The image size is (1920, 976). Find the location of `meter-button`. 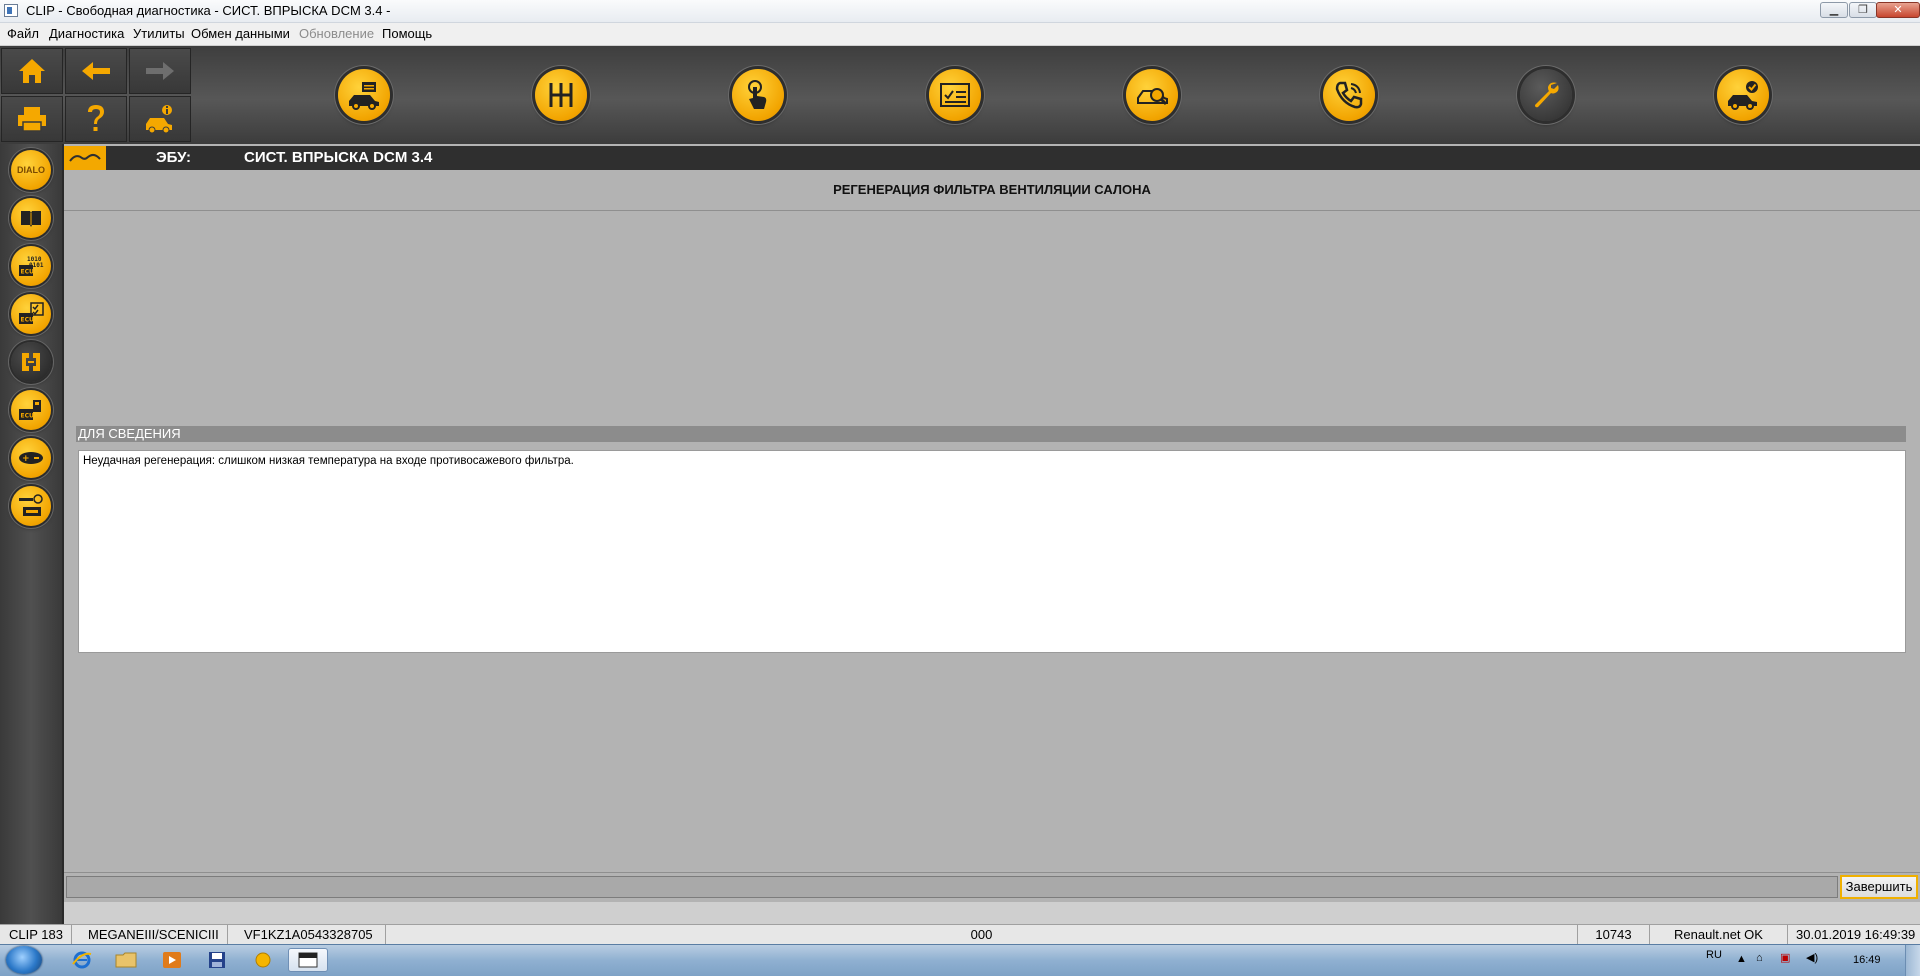

meter-button is located at coordinates (31, 506).